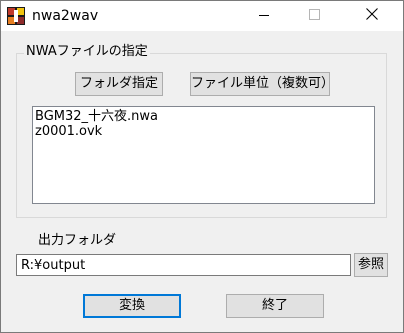 This screenshot has height=333, width=404. What do you see at coordinates (77, 240) in the screenshot?
I see `output-folder-label: 出力フォルダ` at bounding box center [77, 240].